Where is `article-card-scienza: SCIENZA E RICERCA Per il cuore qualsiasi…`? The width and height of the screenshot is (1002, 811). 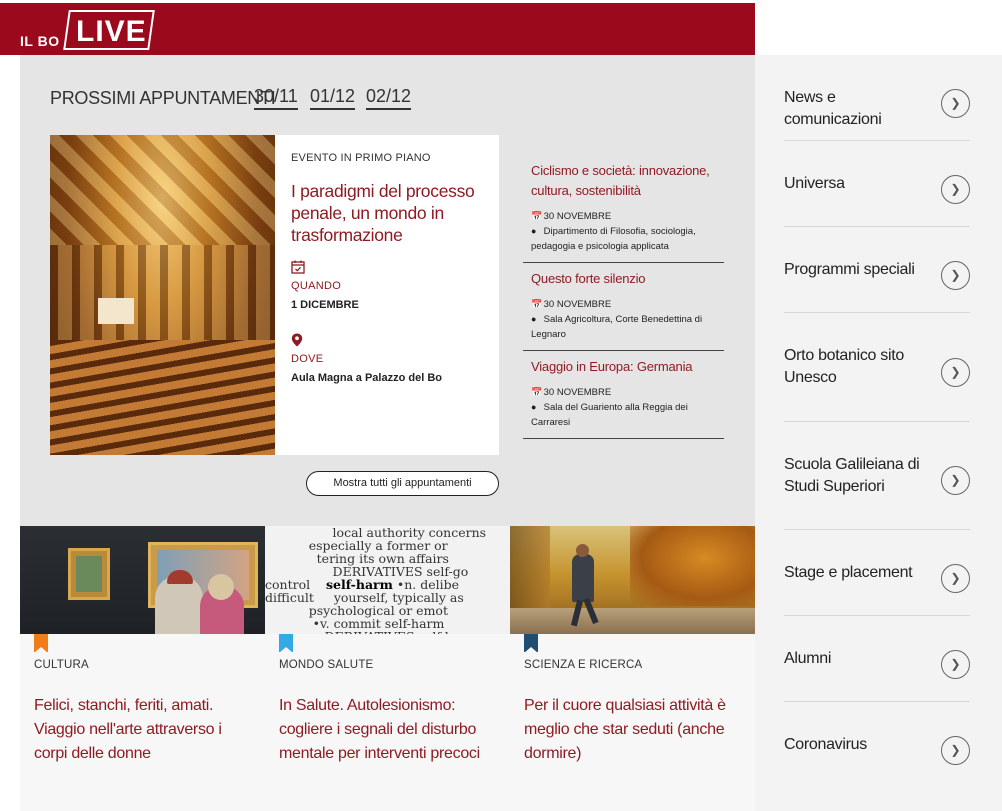
article-card-scienza: SCIENZA E RICERCA Per il cuore qualsiasi… is located at coordinates (632, 668).